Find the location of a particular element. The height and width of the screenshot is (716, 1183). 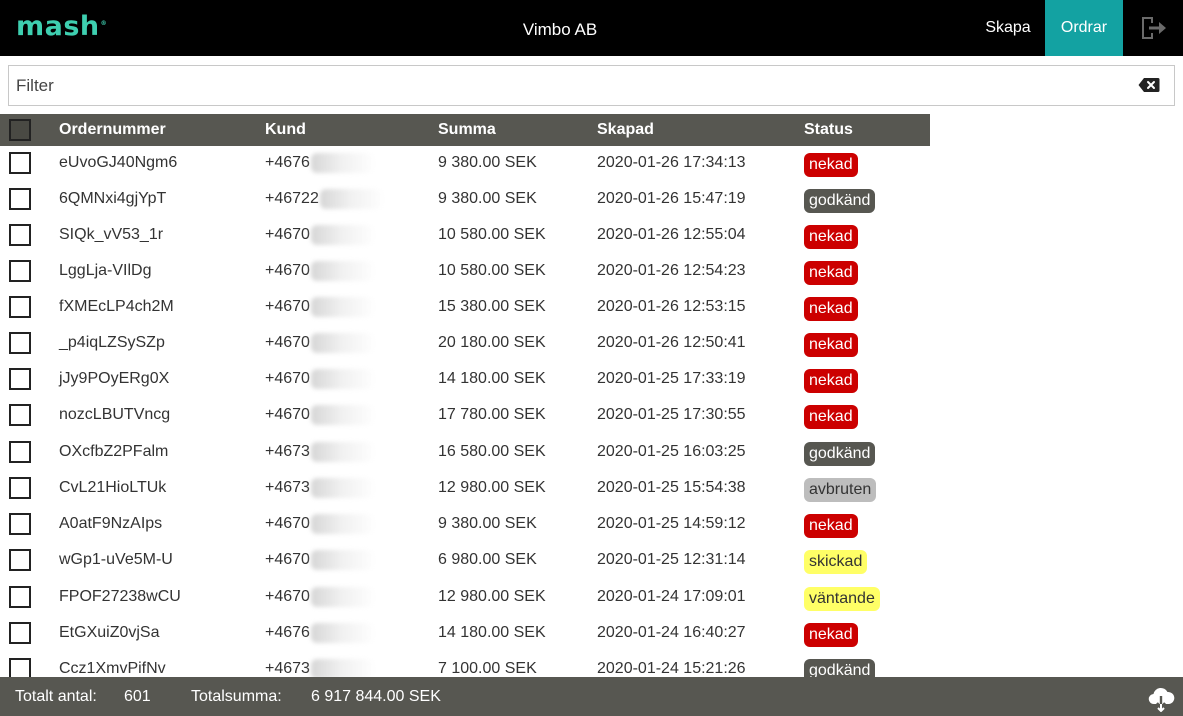

status-badge: avbruten is located at coordinates (840, 490).